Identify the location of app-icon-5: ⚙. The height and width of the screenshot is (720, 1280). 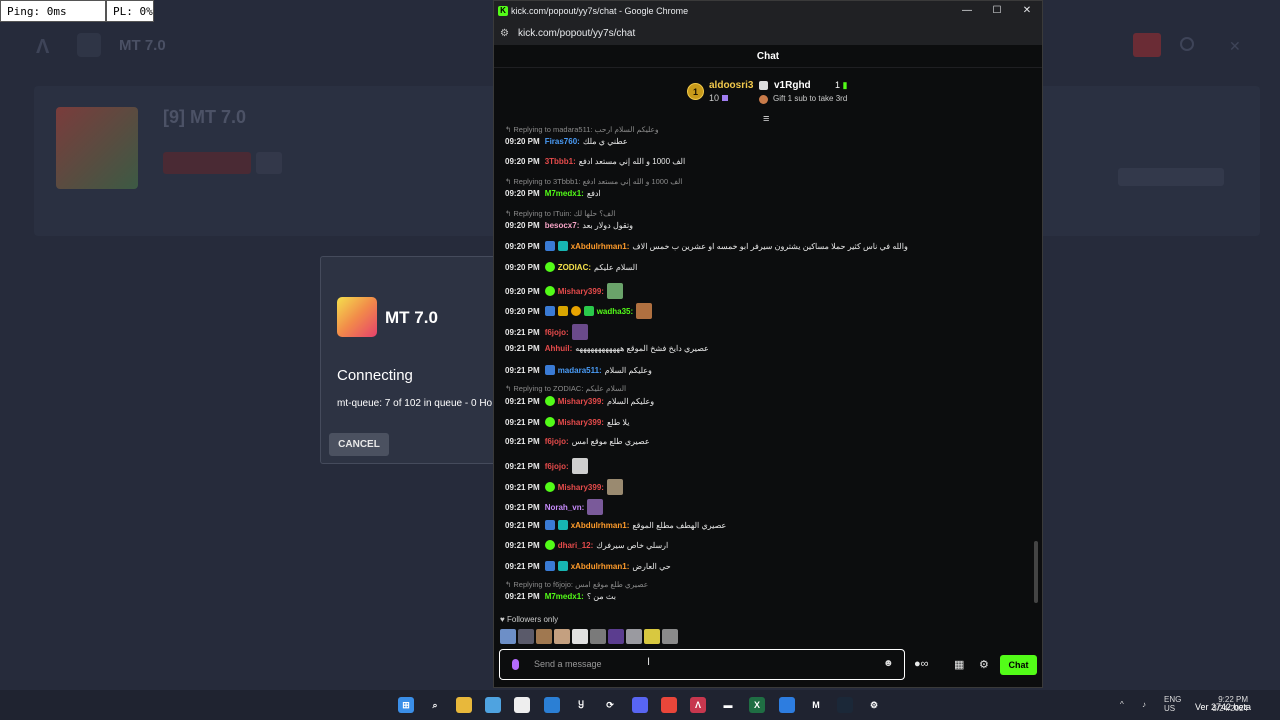
(874, 705).